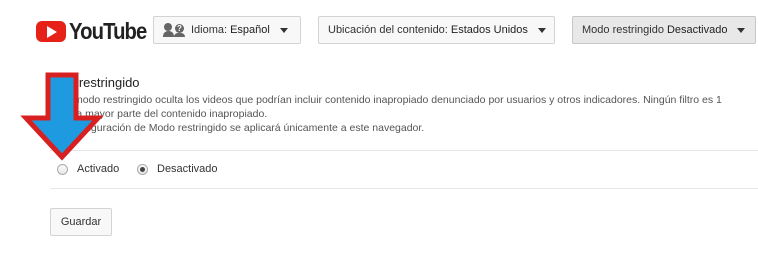 This screenshot has height=280, width=758. What do you see at coordinates (209, 30) in the screenshot?
I see `language-label: Idioma:` at bounding box center [209, 30].